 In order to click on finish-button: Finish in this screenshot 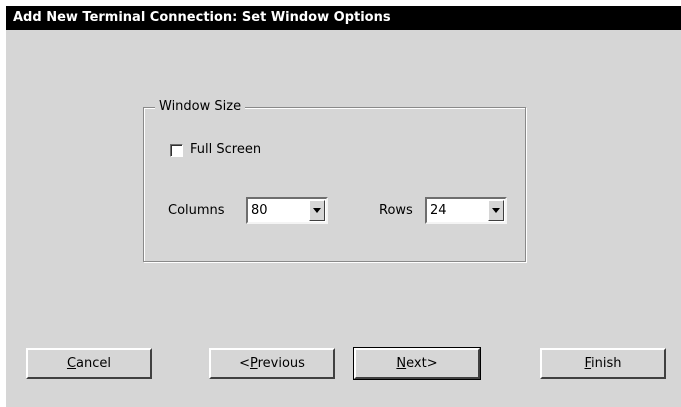, I will do `click(603, 363)`.